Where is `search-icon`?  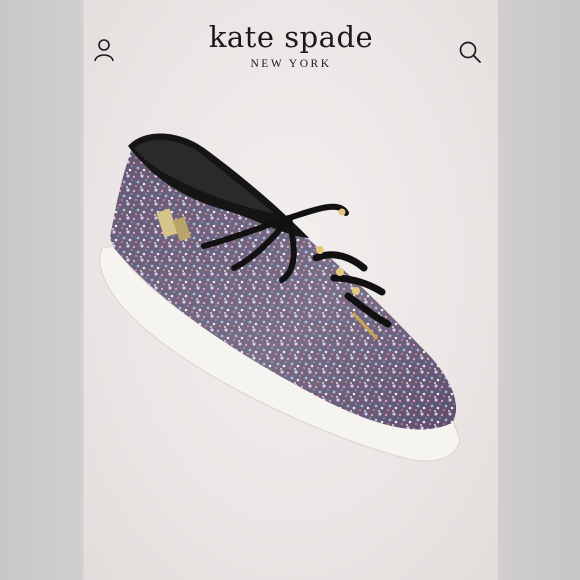
search-icon is located at coordinates (470, 53).